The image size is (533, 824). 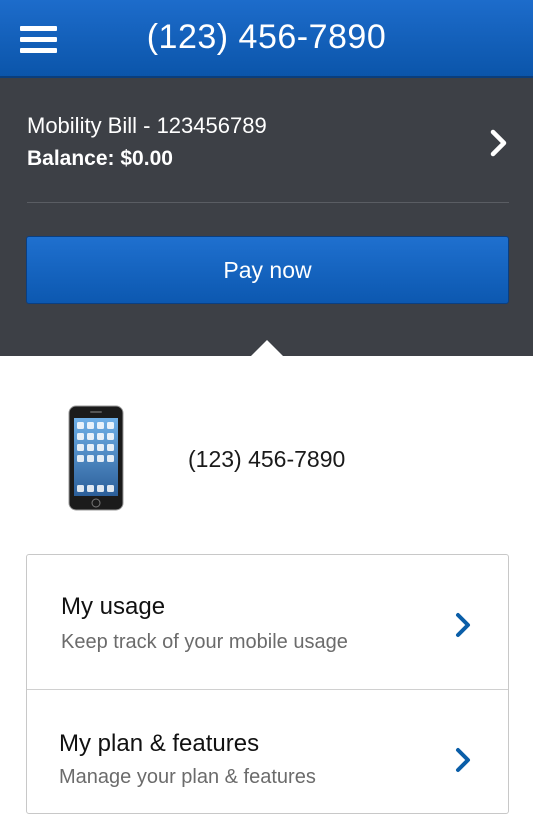 What do you see at coordinates (187, 777) in the screenshot?
I see `card-subtitle: Manage your plan & features` at bounding box center [187, 777].